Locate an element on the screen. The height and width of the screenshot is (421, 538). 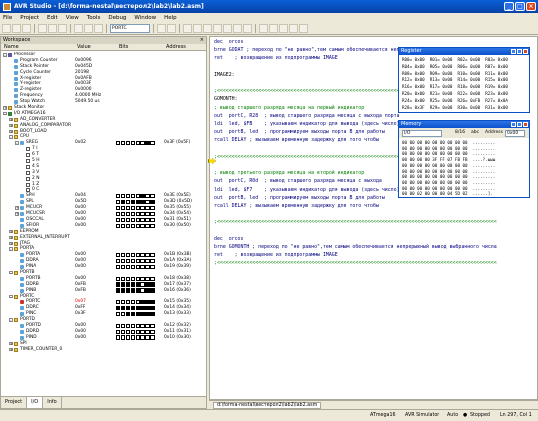
step-into-icon is located at coordinates (217, 28).